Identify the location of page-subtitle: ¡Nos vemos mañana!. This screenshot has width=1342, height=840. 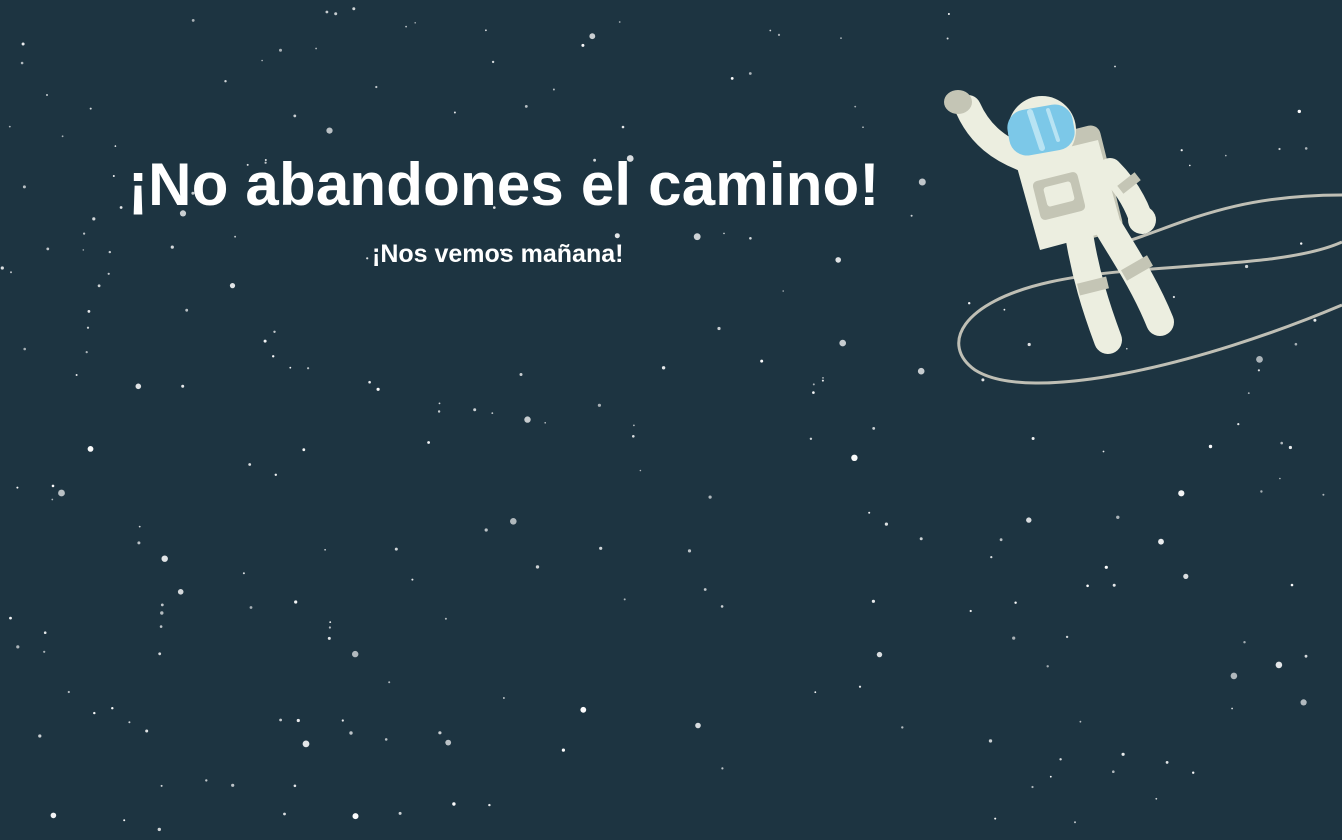
(498, 254).